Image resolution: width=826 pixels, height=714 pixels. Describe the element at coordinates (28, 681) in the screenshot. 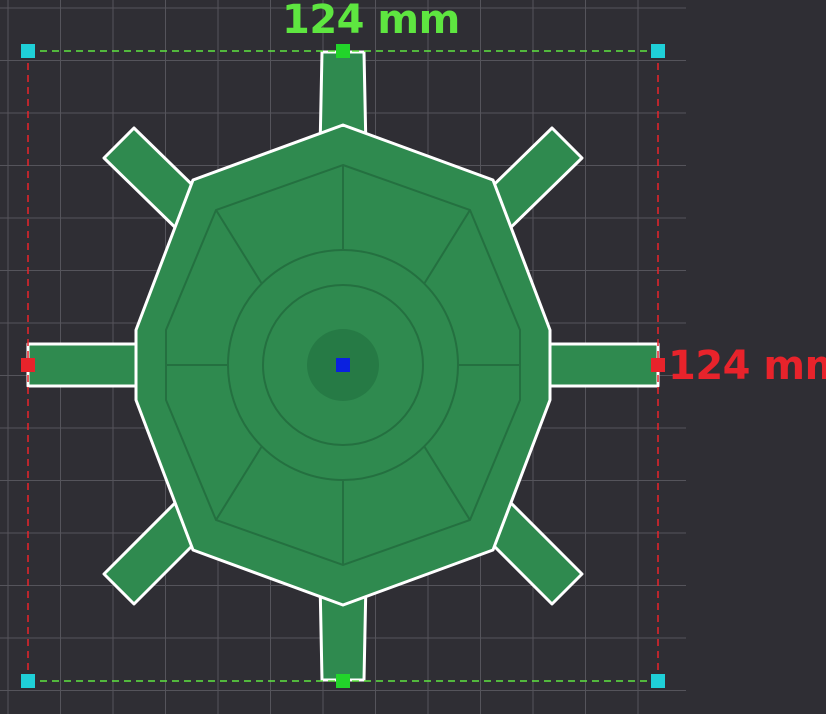

I see `corner-handle-bottom-left` at that location.